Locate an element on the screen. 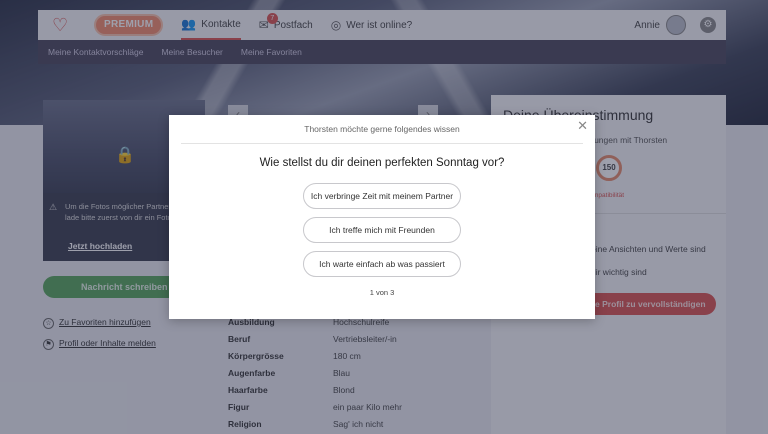  modal-divider is located at coordinates (382, 143).